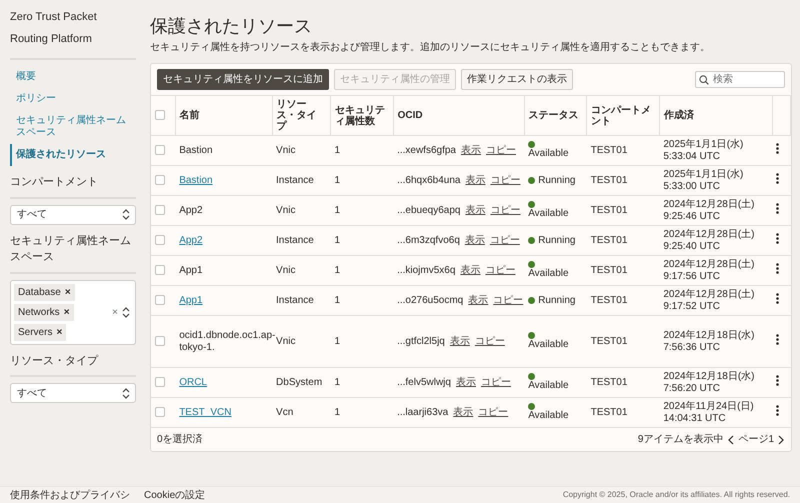 This screenshot has height=503, width=800. Describe the element at coordinates (175, 495) in the screenshot. I see `footer-link: Cookieの設定` at that location.